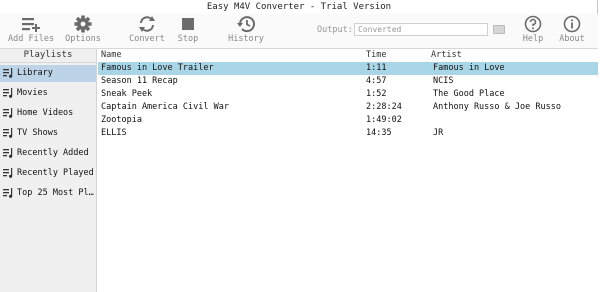  What do you see at coordinates (438, 133) in the screenshot?
I see `cell-artist: JR` at bounding box center [438, 133].